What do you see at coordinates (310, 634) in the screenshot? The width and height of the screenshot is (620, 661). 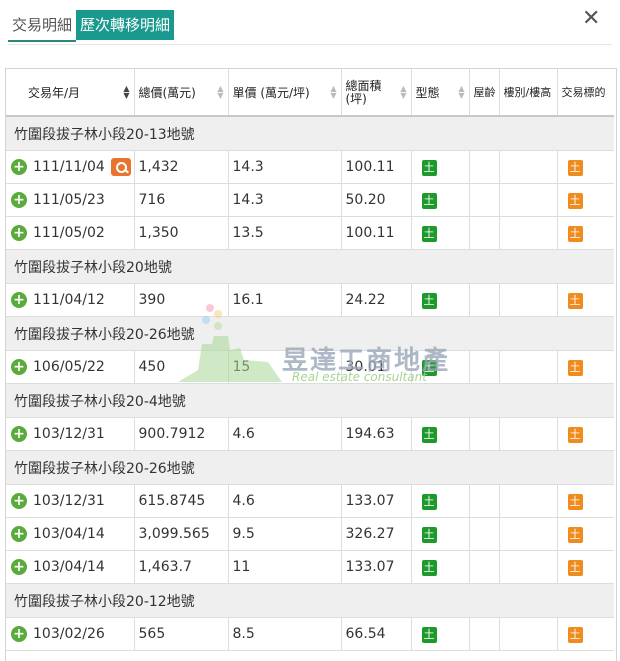 I see `table-row: +103/02/26 565 8.5 66.54 土土` at bounding box center [310, 634].